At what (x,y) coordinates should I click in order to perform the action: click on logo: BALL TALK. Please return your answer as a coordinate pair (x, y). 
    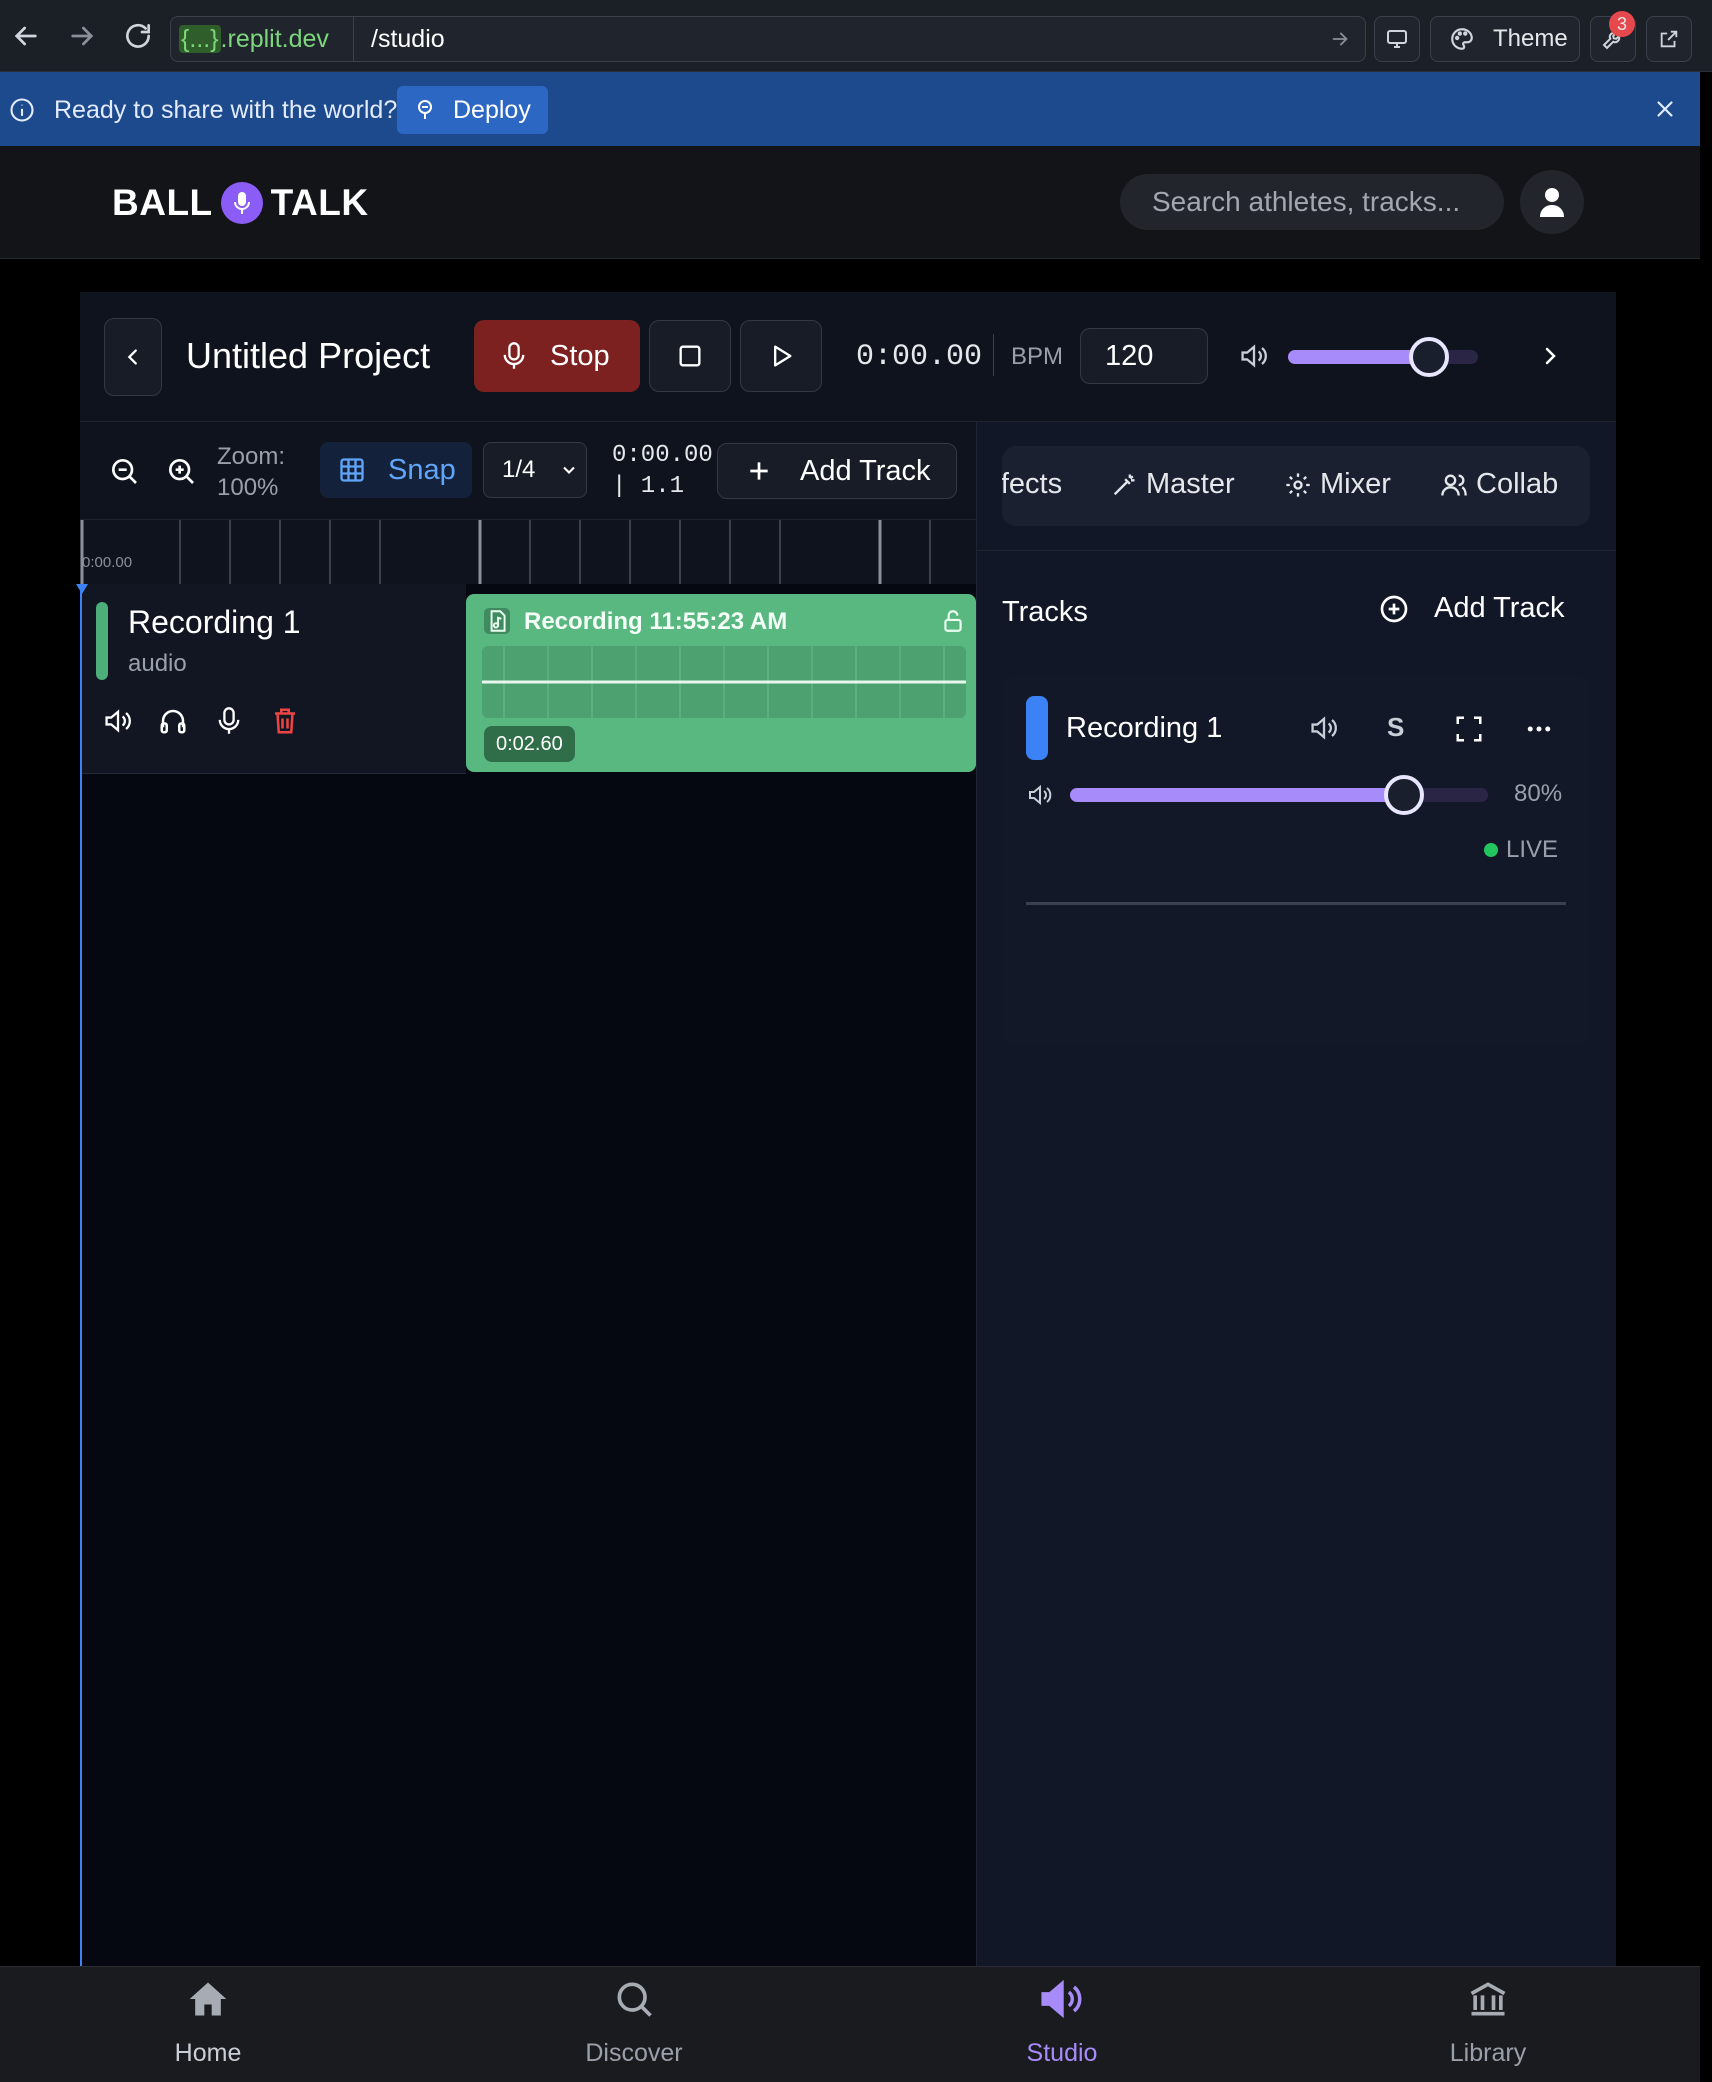
    Looking at the image, I should click on (240, 203).